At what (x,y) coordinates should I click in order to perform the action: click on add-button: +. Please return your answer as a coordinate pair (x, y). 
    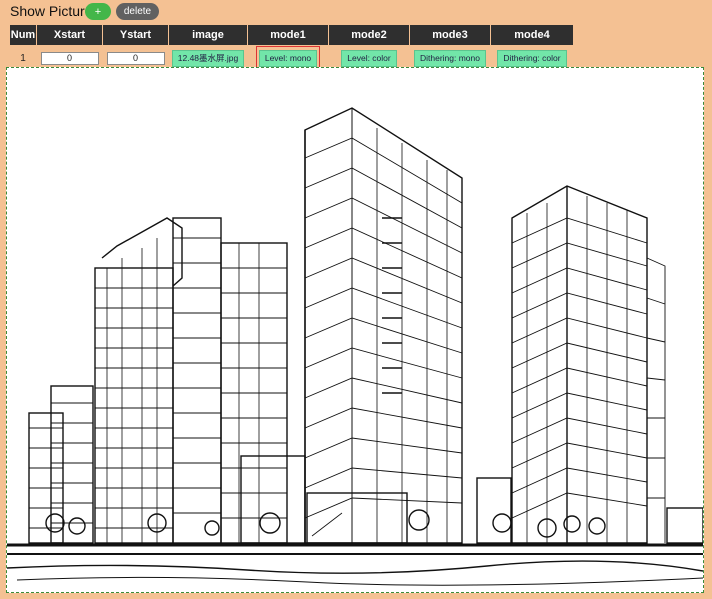
    Looking at the image, I should click on (98, 11).